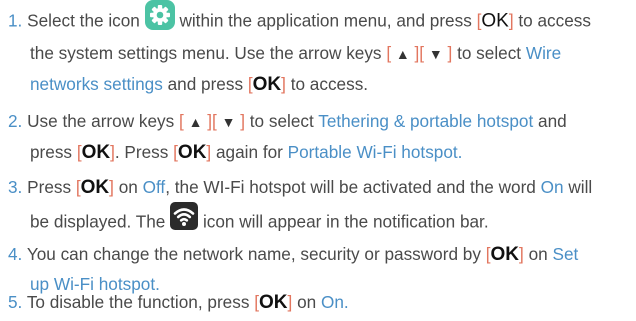  I want to click on step-text: will, so click(580, 187).